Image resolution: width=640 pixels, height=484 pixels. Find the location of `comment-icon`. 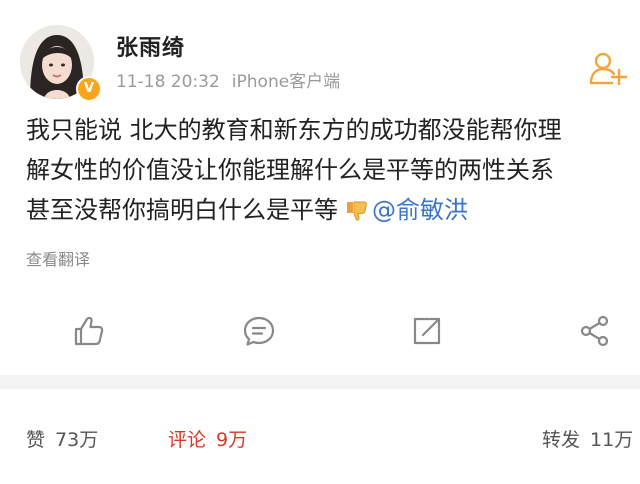

comment-icon is located at coordinates (259, 331).